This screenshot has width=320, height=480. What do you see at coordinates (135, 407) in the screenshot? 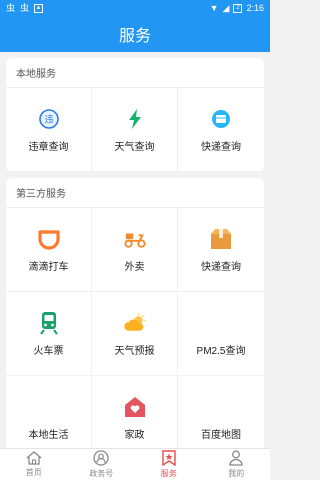
I see `house-heart-icon` at bounding box center [135, 407].